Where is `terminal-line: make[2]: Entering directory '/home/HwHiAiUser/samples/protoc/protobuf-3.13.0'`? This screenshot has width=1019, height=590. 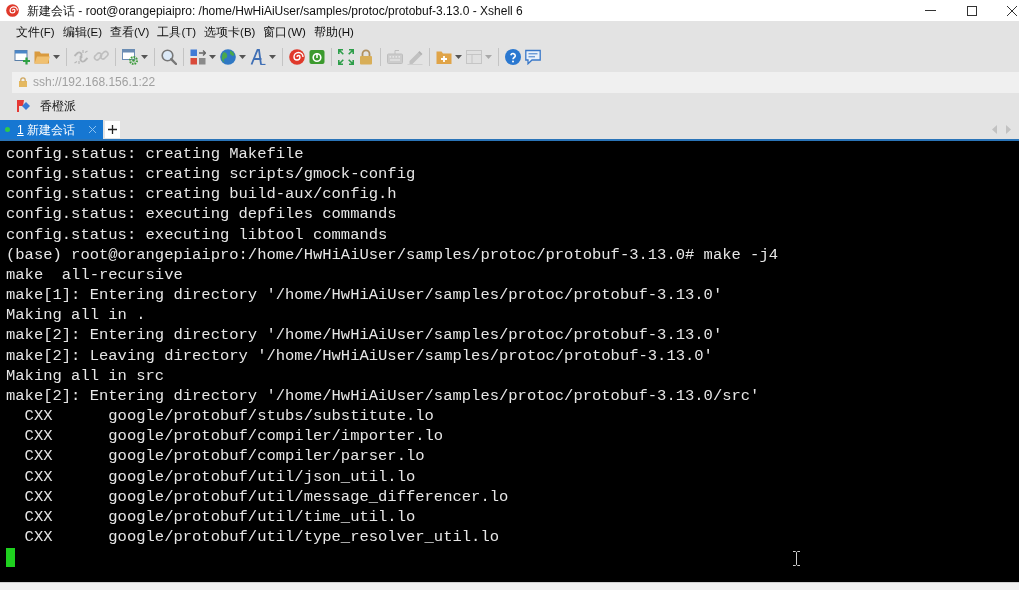 terminal-line: make[2]: Entering directory '/home/HwHiAiUser/samples/protoc/protobuf-3.13.0' is located at coordinates (364, 335).